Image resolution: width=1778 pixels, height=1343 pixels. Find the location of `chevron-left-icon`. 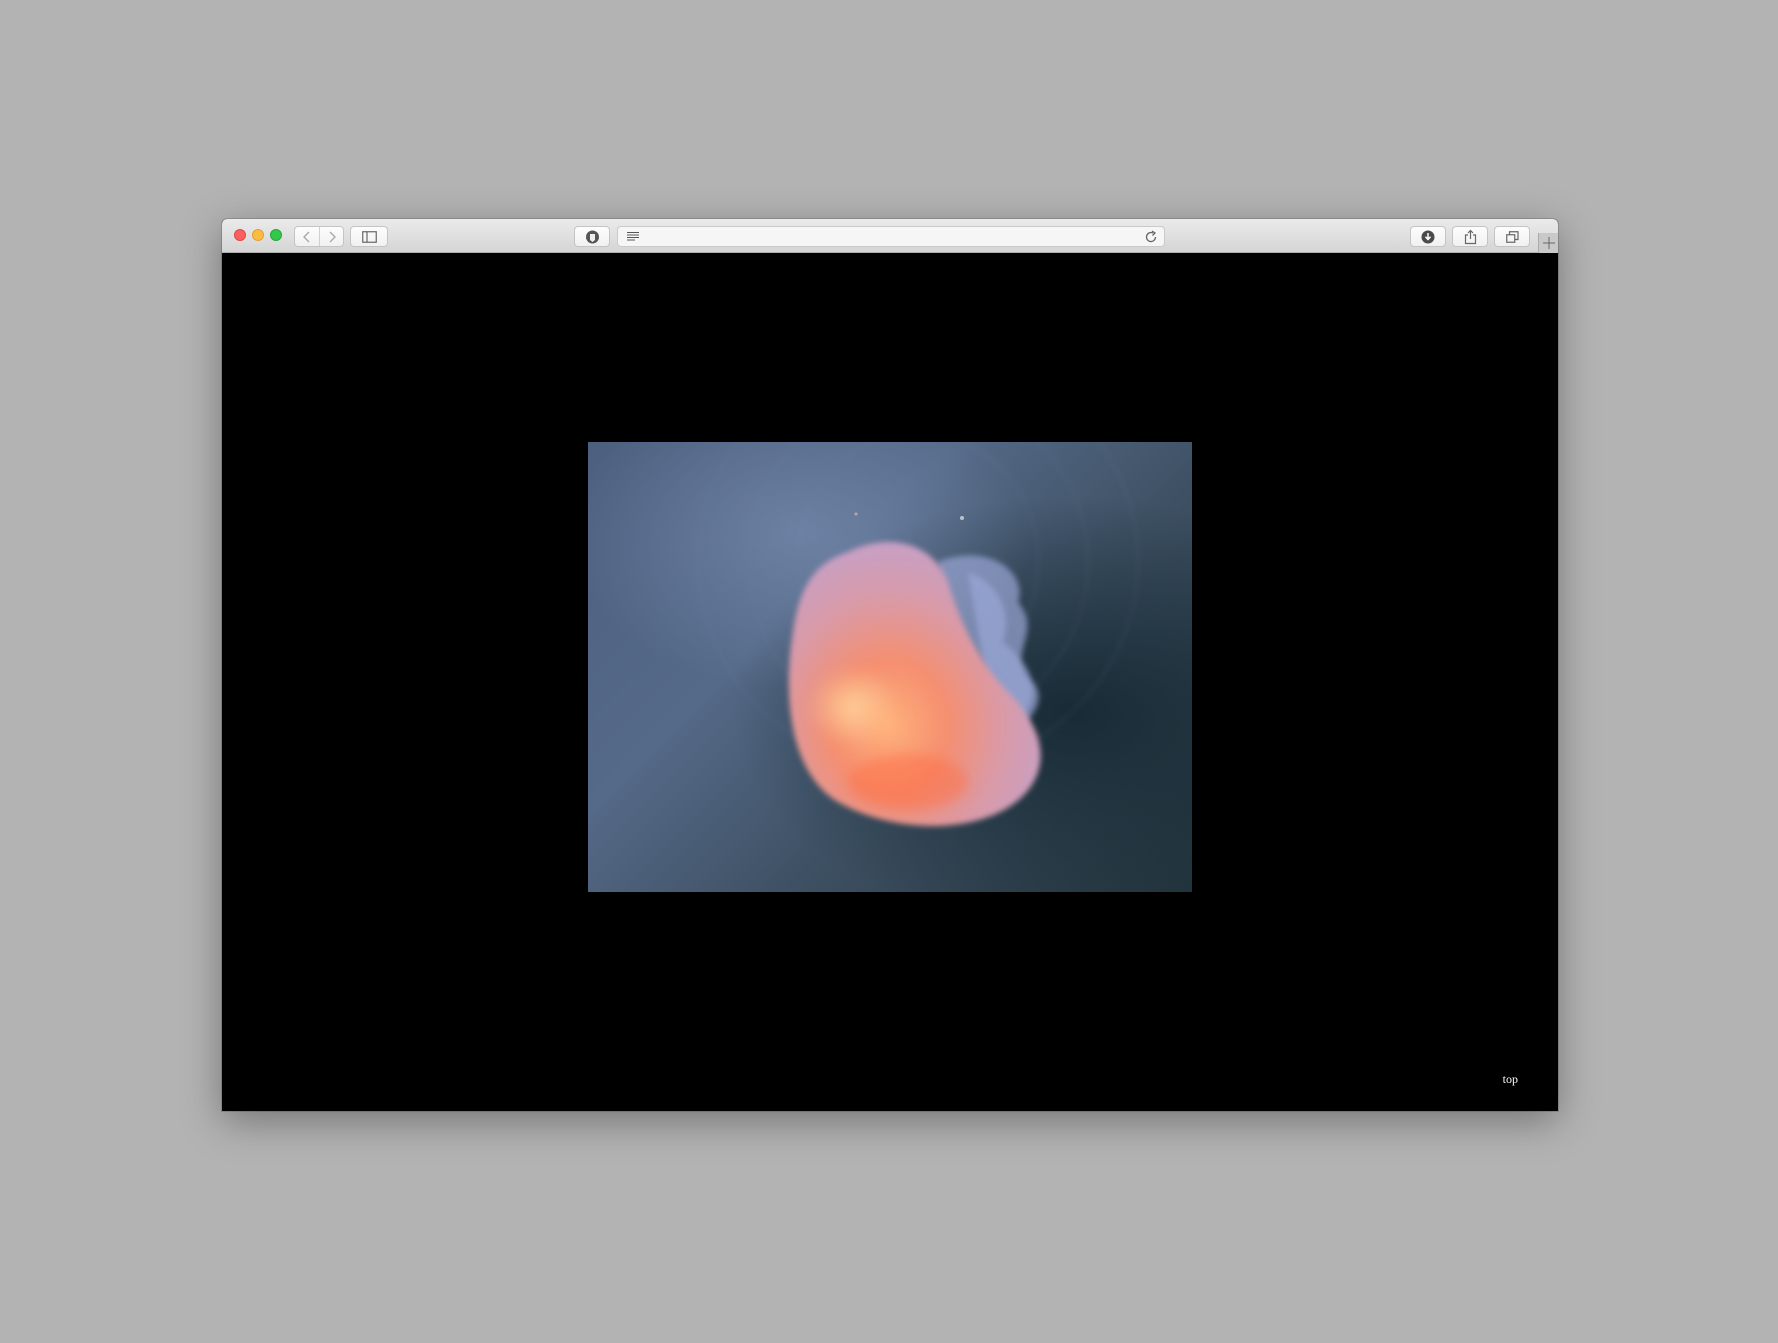

chevron-left-icon is located at coordinates (306, 237).